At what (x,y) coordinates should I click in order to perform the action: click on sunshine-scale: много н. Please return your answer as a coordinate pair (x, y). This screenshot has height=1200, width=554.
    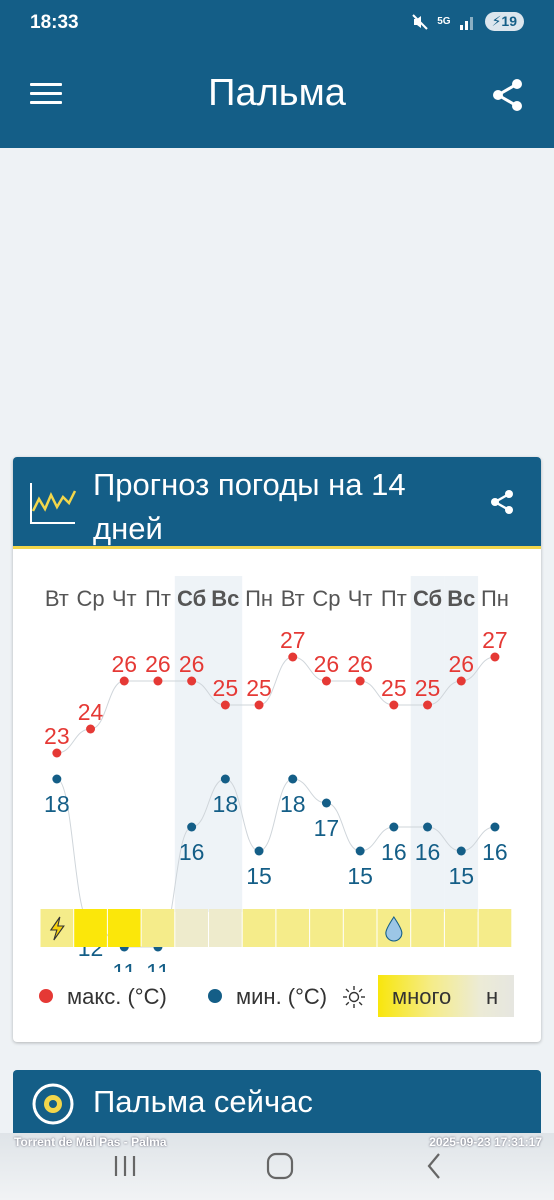
    Looking at the image, I should click on (446, 996).